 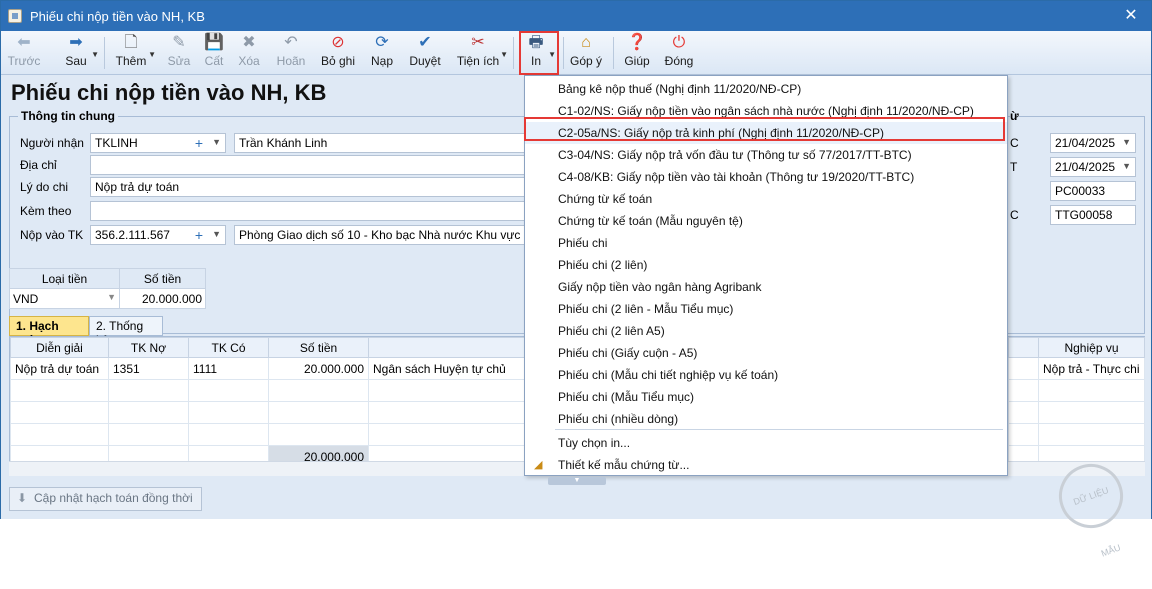 What do you see at coordinates (766, 287) in the screenshot?
I see `menu-item: Giấy nộp tiền vào ngân hàng Agribank` at bounding box center [766, 287].